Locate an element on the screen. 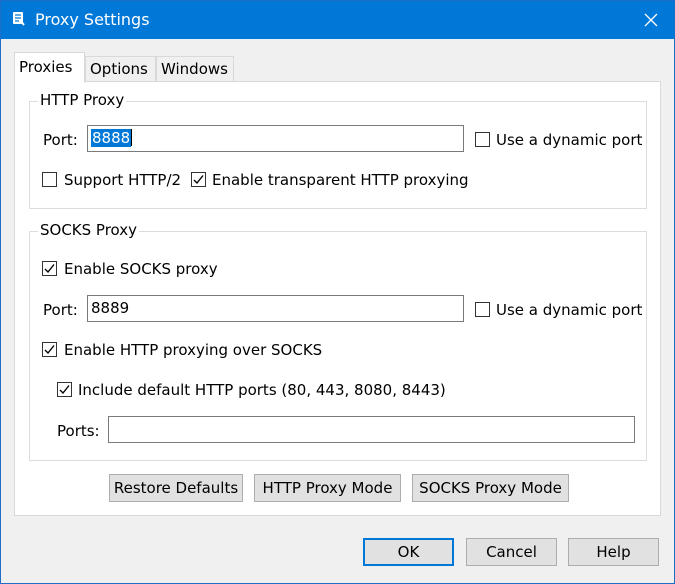  http-proxy-mode-button: HTTP Proxy Mode is located at coordinates (327, 488).